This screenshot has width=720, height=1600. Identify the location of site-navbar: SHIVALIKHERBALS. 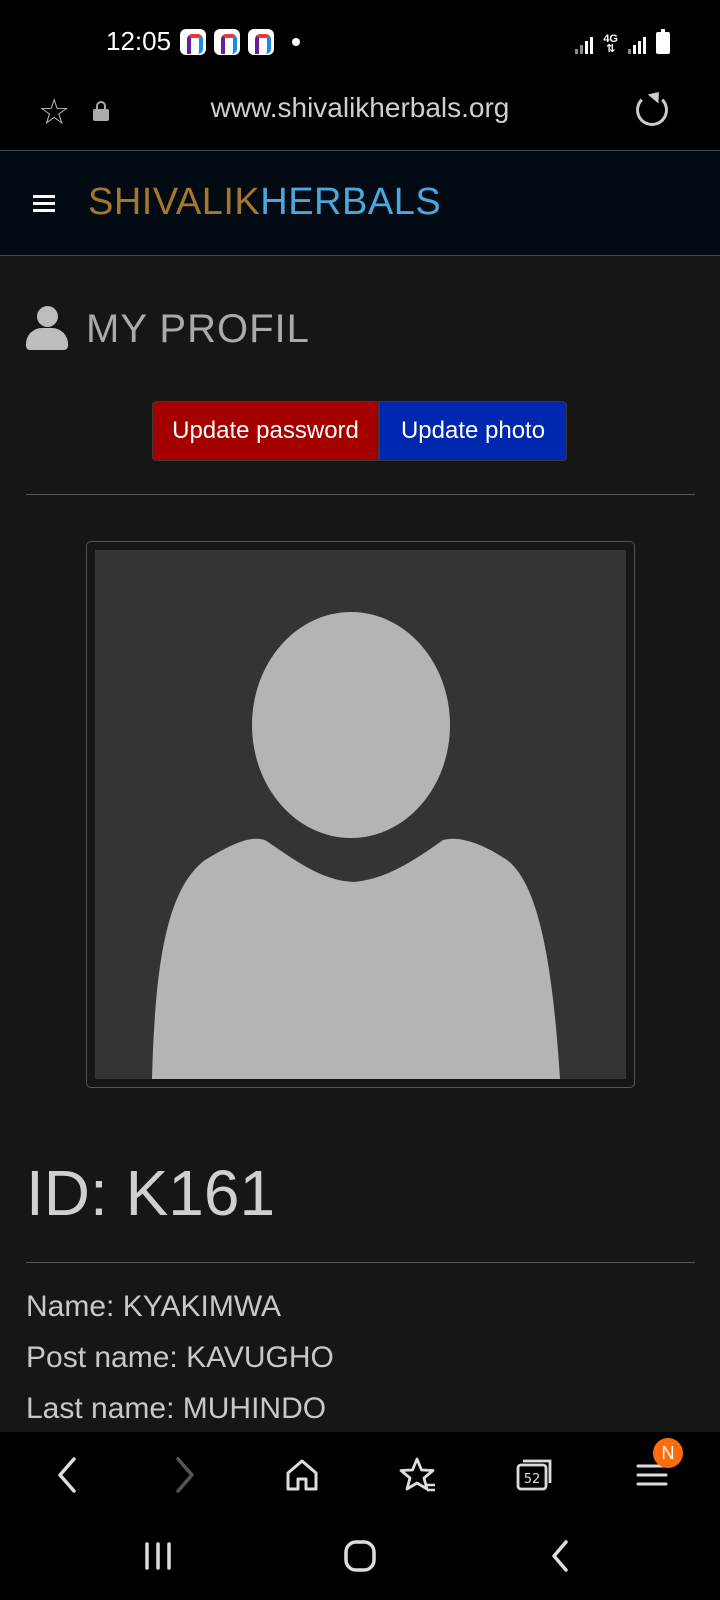
(360, 203).